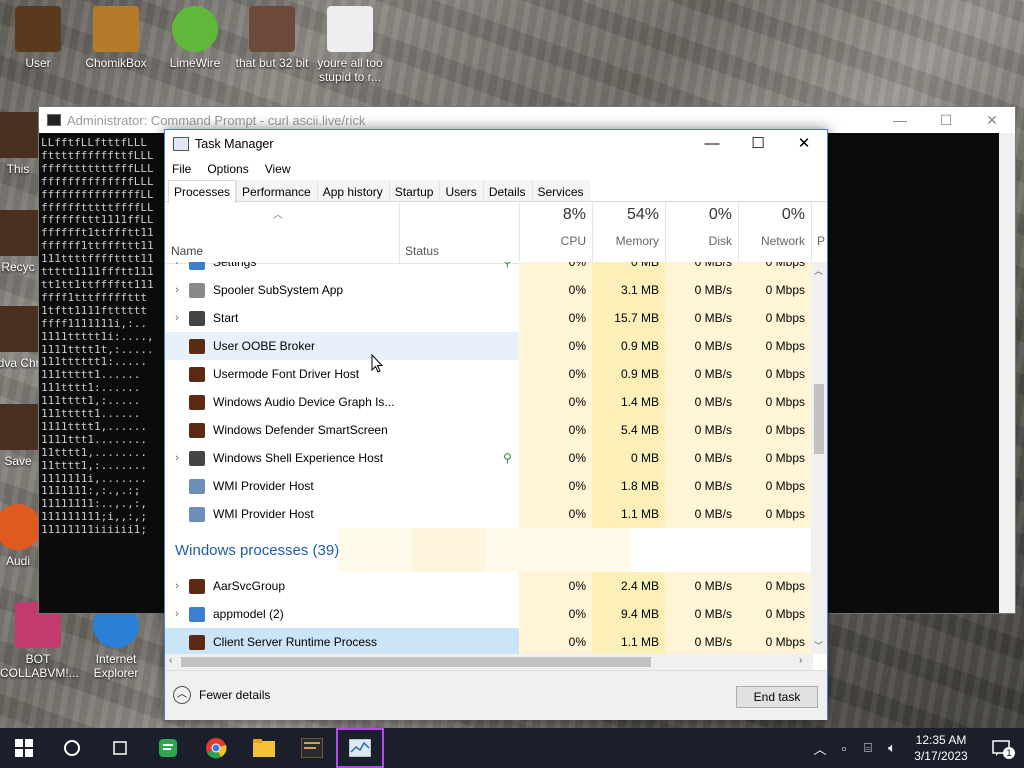  I want to click on table-row: WMI Provider Host 0% 1.1 MB 0 MB/s 0 Mbps, so click(489, 514).